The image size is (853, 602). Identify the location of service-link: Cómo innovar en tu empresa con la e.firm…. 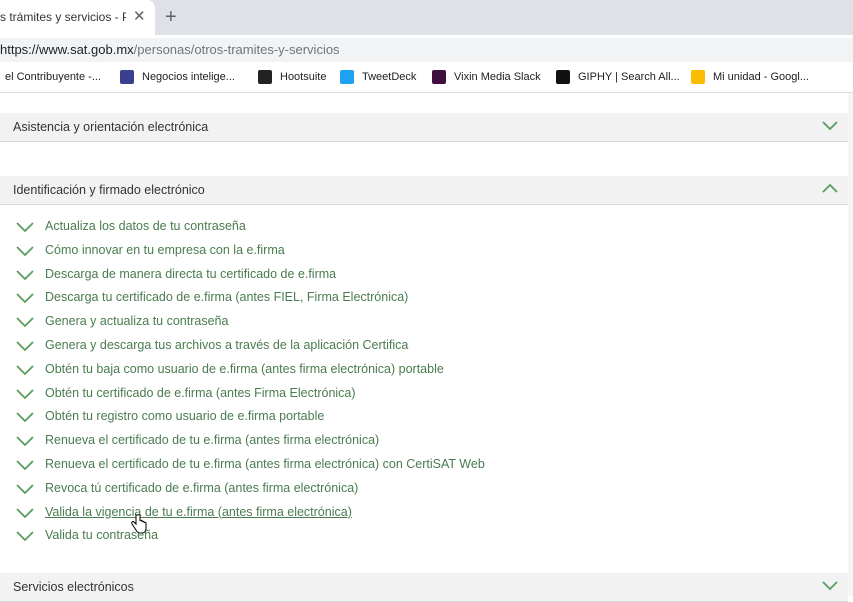
(165, 250).